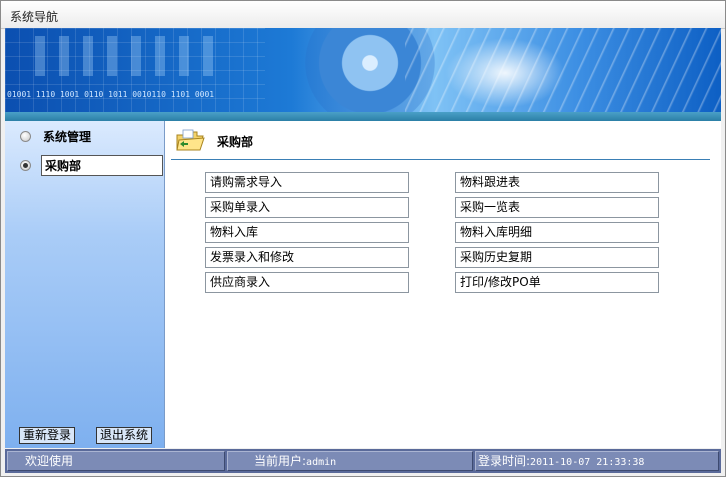 The height and width of the screenshot is (477, 726). Describe the element at coordinates (34, 17) in the screenshot. I see `window-title: 系统导航` at that location.